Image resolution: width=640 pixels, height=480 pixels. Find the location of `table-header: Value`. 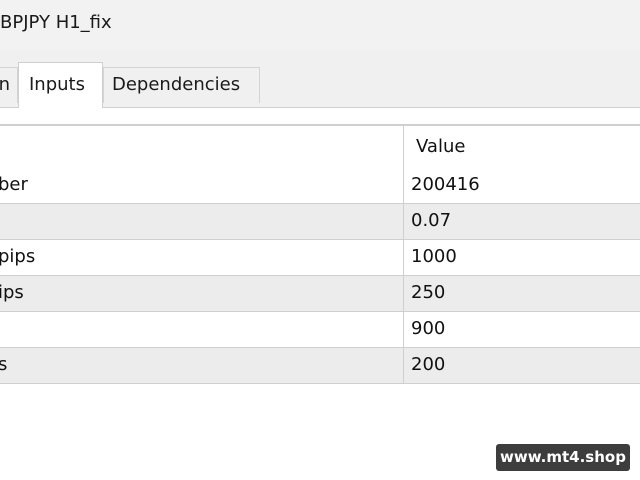

table-header: Value is located at coordinates (320, 147).